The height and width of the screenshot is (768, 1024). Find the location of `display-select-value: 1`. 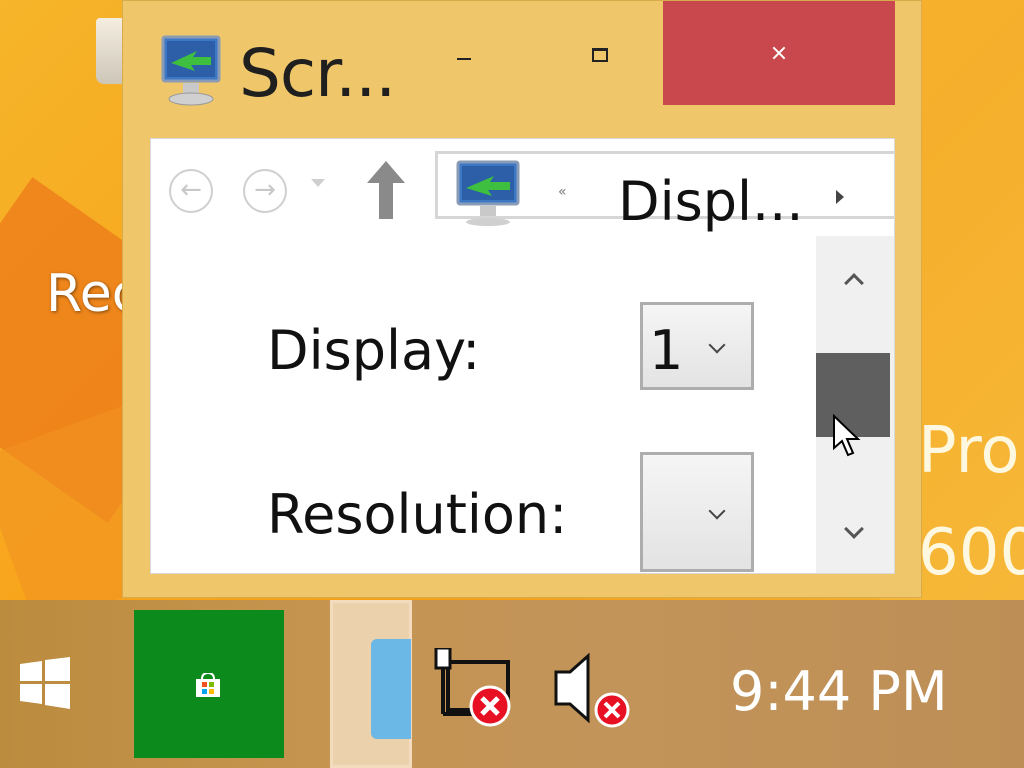

display-select-value: 1 is located at coordinates (666, 350).